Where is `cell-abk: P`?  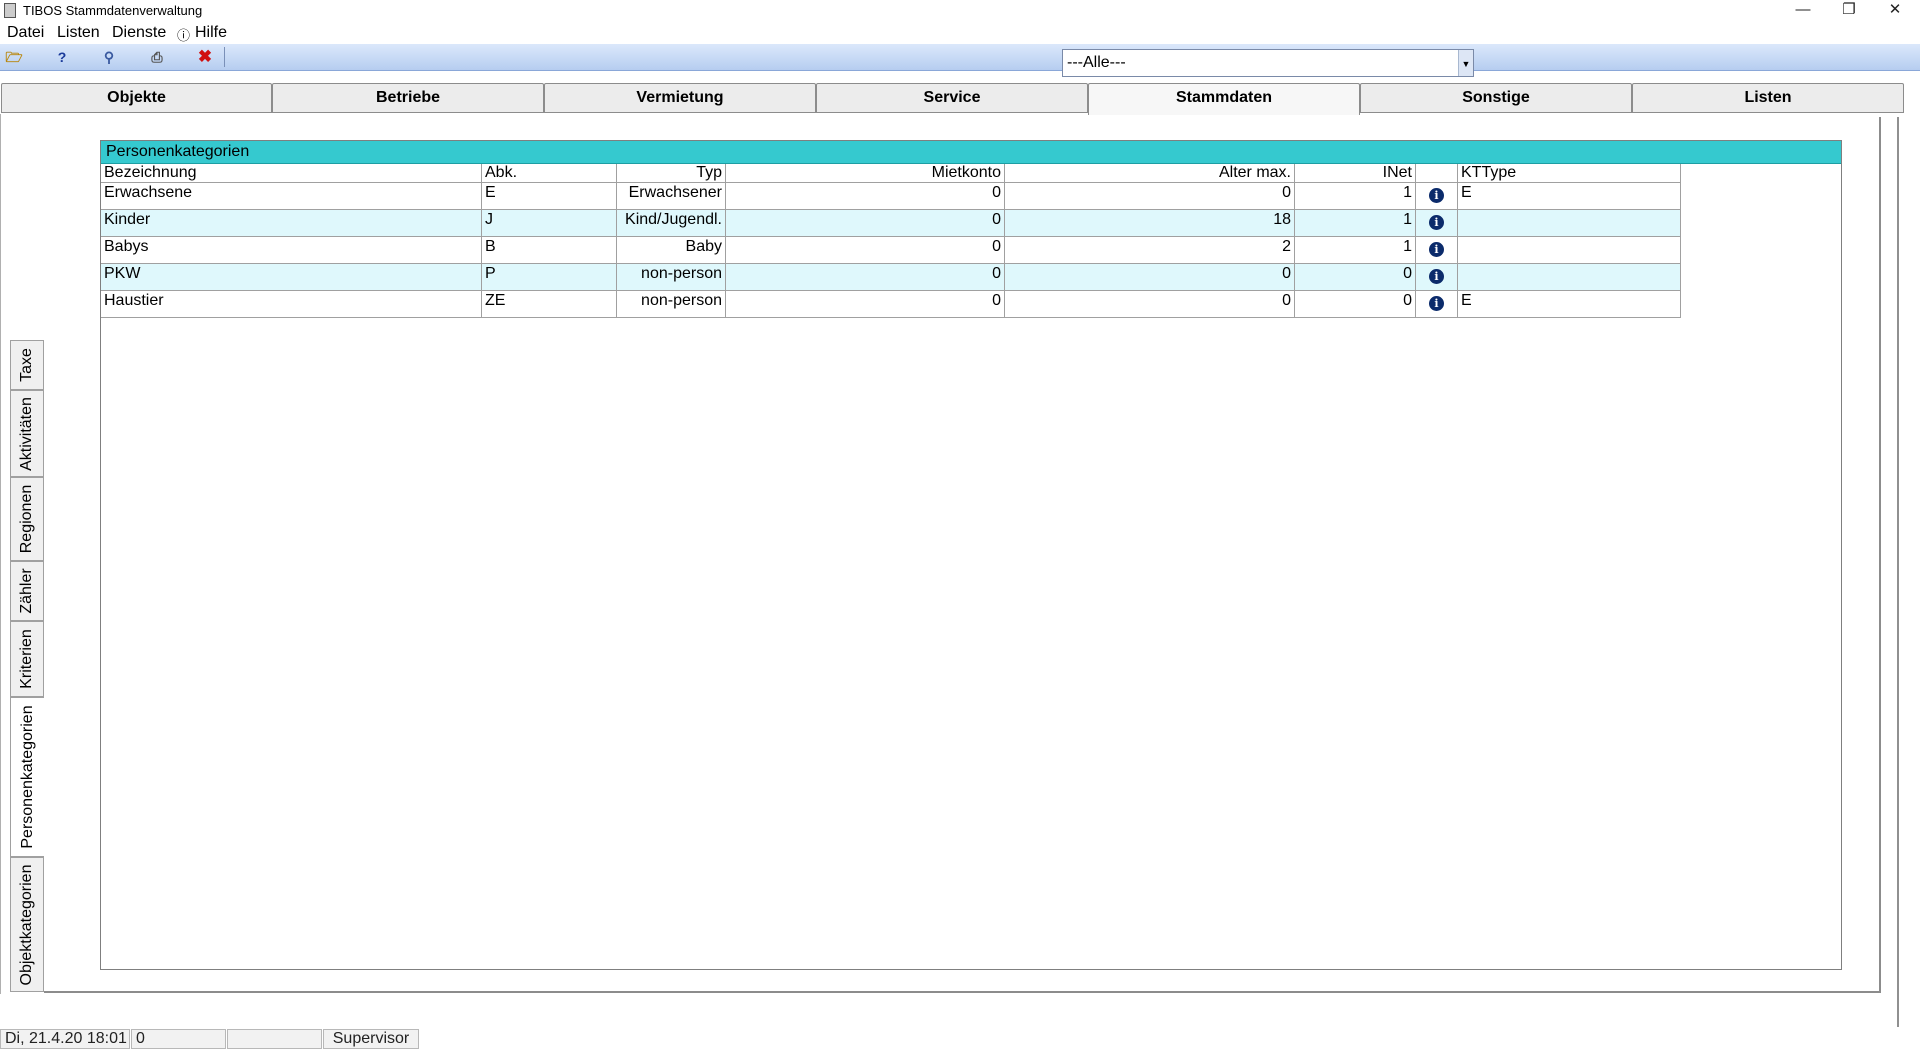
cell-abk: P is located at coordinates (549, 277).